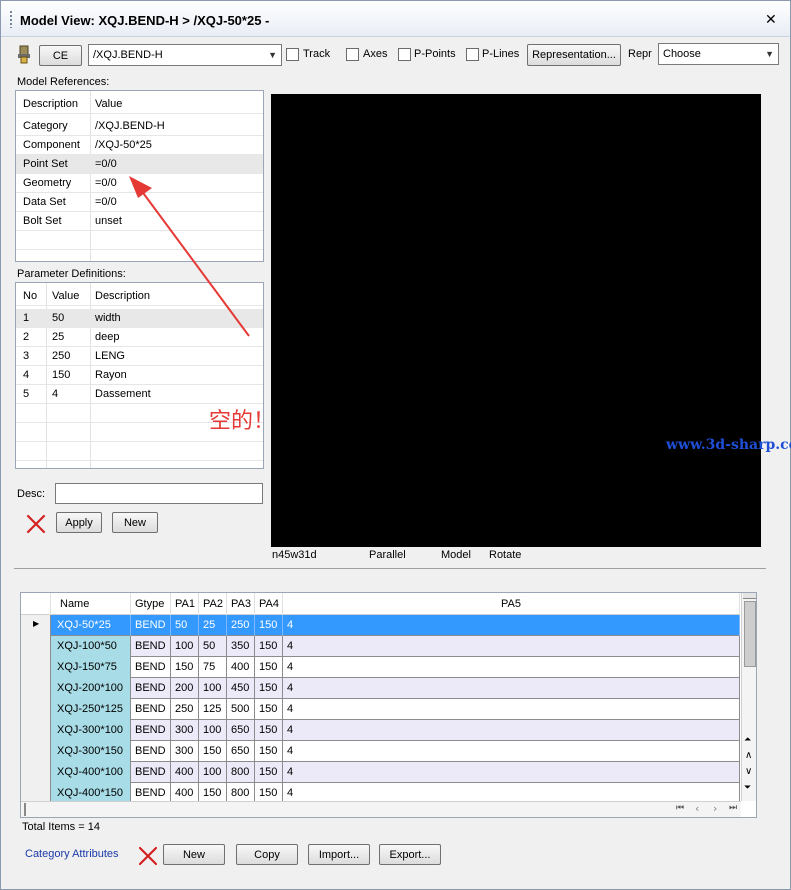 Image resolution: width=791 pixels, height=890 pixels. I want to click on param-description: LENG, so click(110, 356).